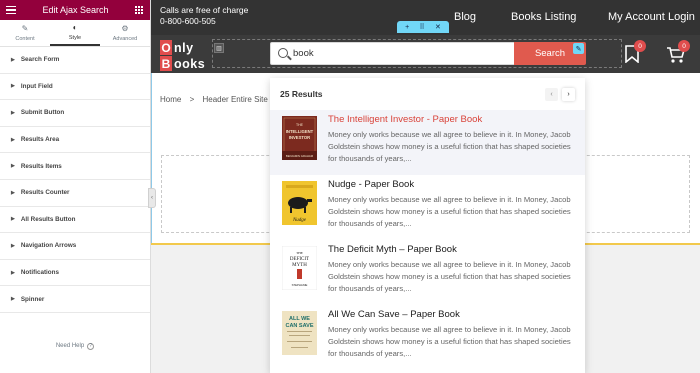  I want to click on next-arrow-button: ›, so click(568, 94).